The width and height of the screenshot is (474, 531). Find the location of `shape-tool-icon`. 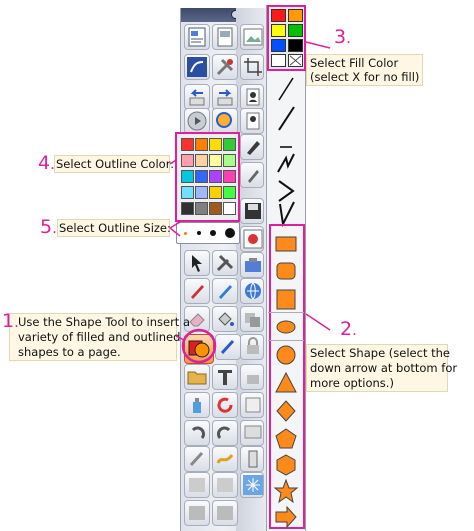

shape-tool-icon is located at coordinates (199, 349).